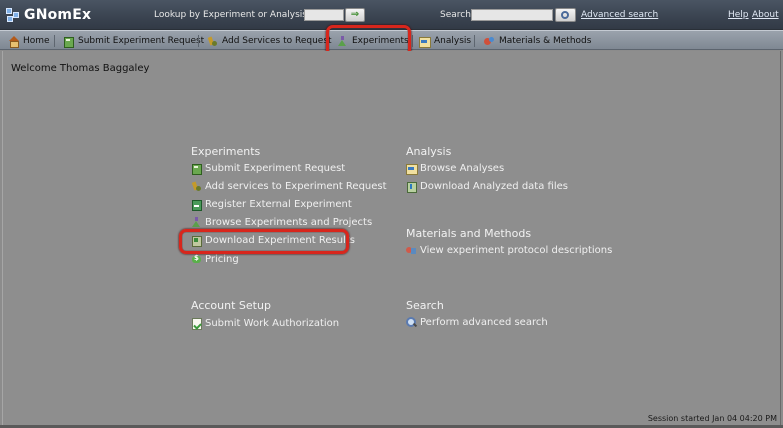  Describe the element at coordinates (411, 250) in the screenshot. I see `protocol-icon` at that location.